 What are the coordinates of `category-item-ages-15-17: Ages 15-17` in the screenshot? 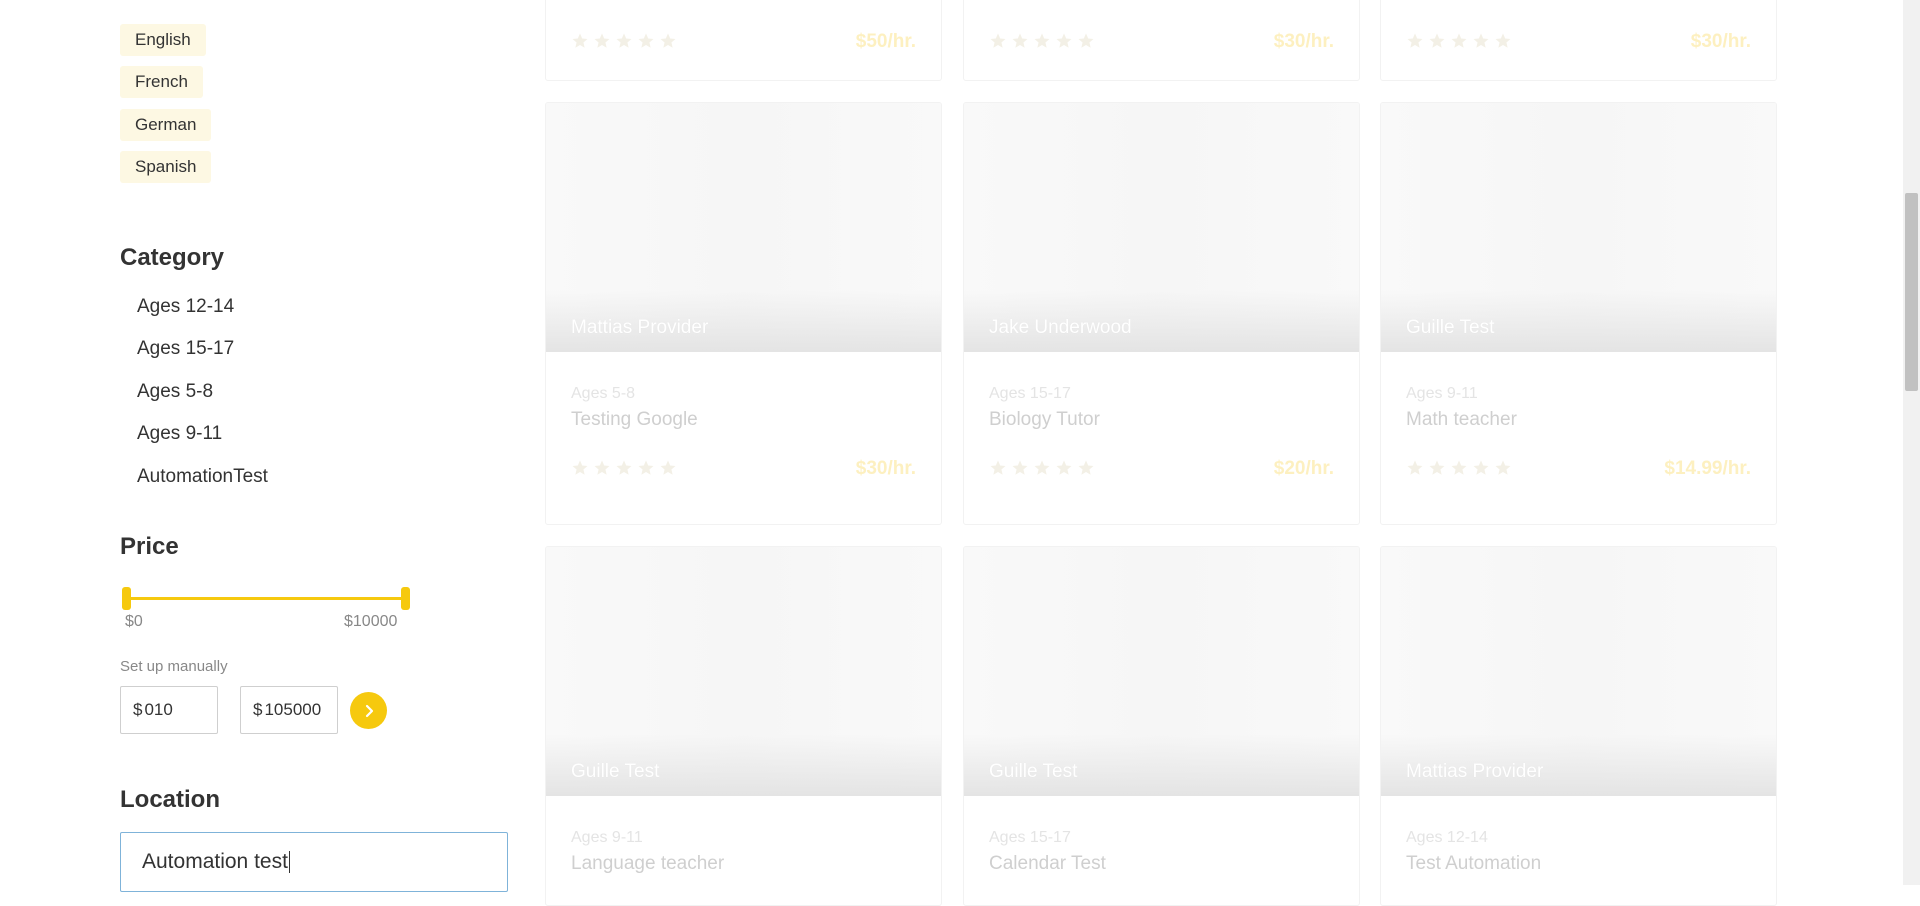 It's located at (185, 349).